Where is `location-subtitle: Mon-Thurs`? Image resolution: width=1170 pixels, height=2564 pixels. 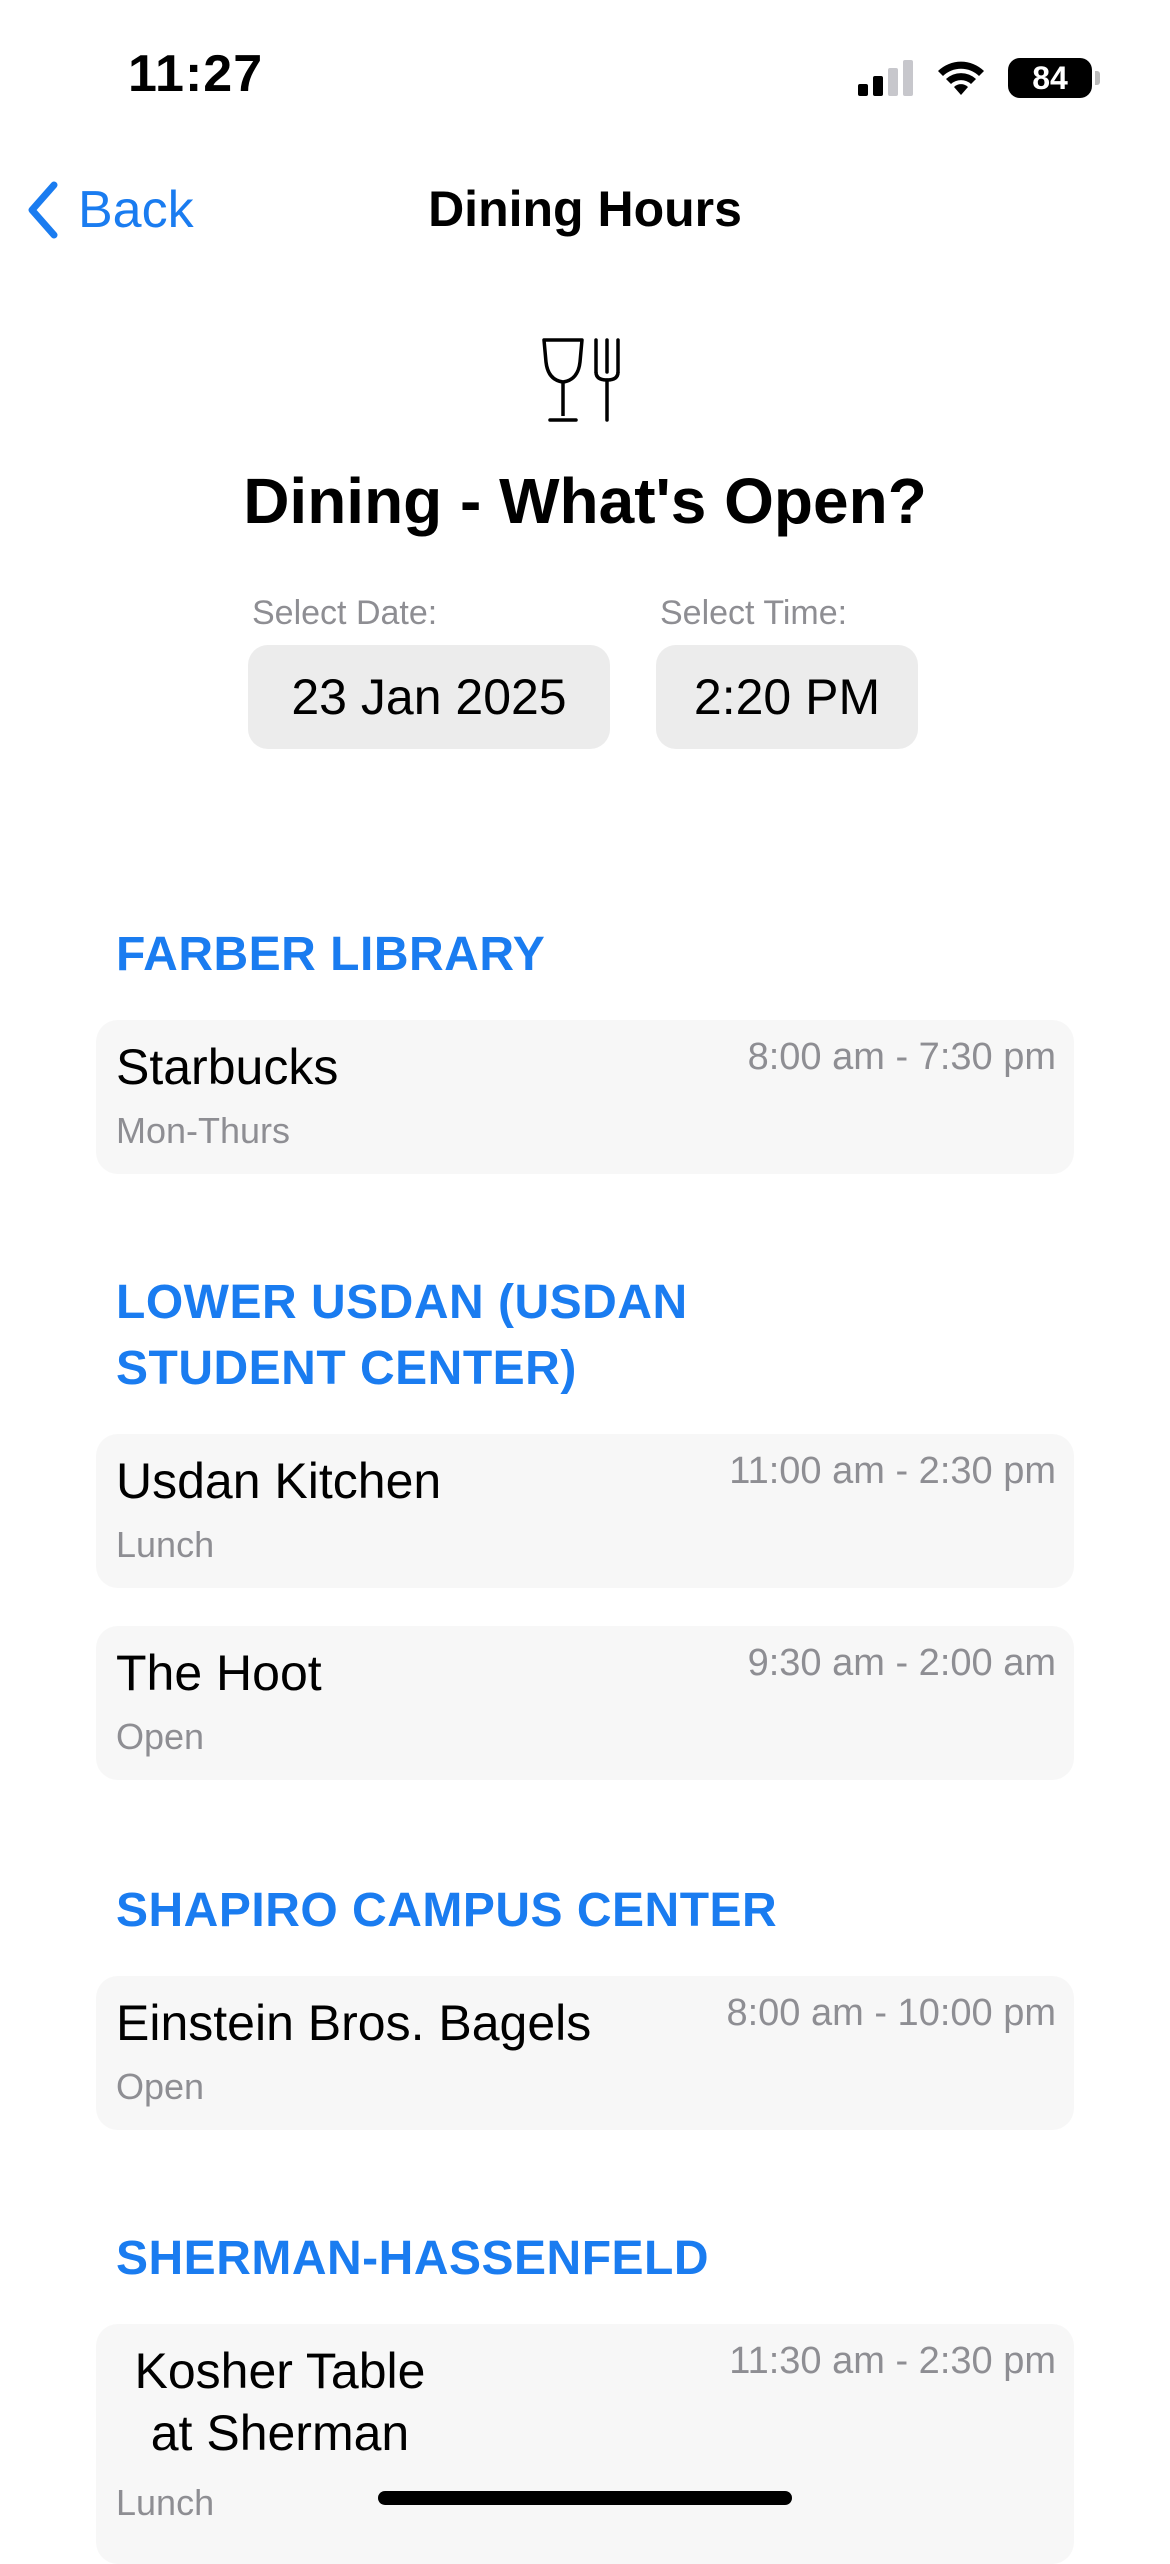 location-subtitle: Mon-Thurs is located at coordinates (203, 1130).